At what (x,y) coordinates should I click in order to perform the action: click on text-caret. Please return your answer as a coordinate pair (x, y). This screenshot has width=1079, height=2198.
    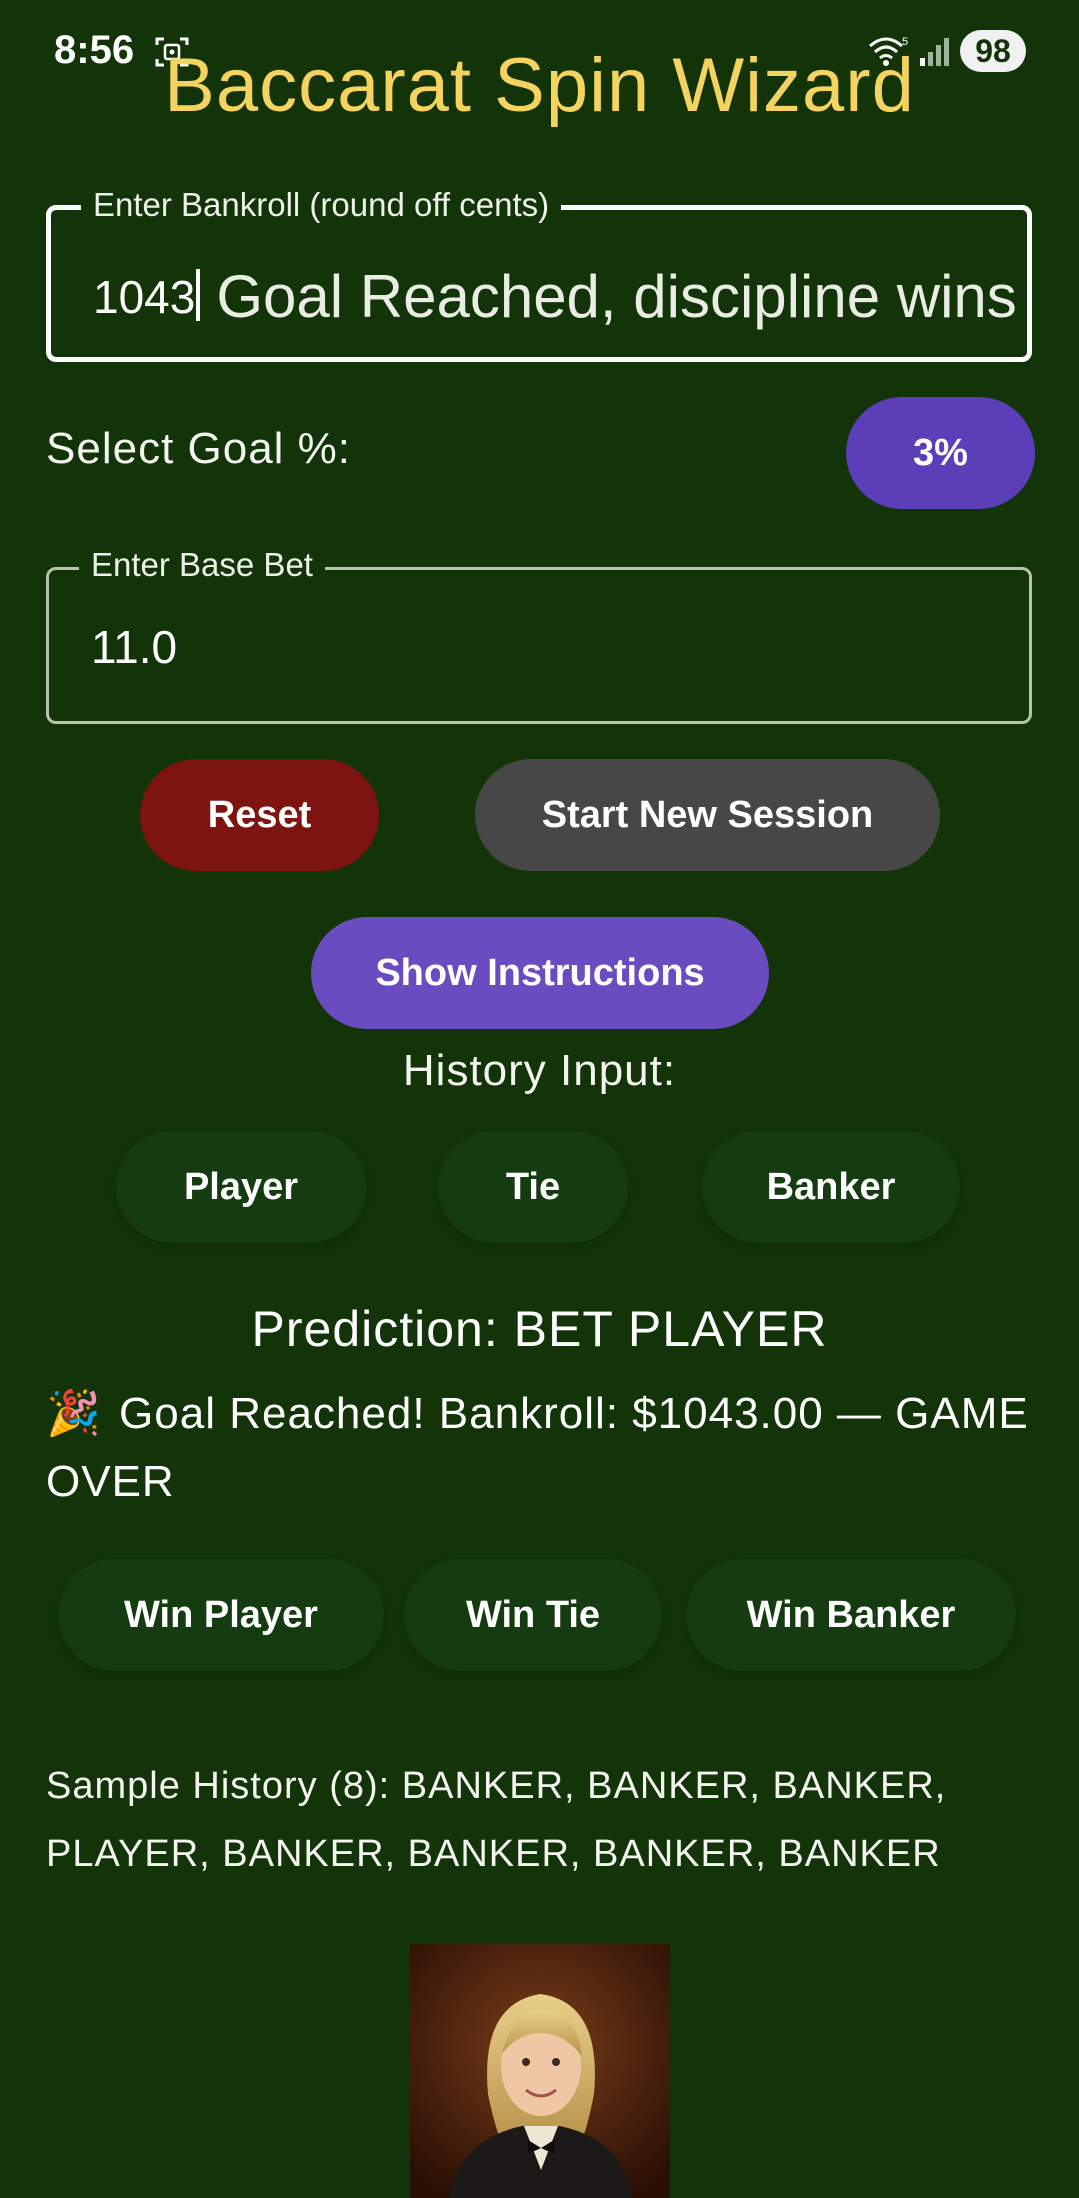
    Looking at the image, I should click on (198, 295).